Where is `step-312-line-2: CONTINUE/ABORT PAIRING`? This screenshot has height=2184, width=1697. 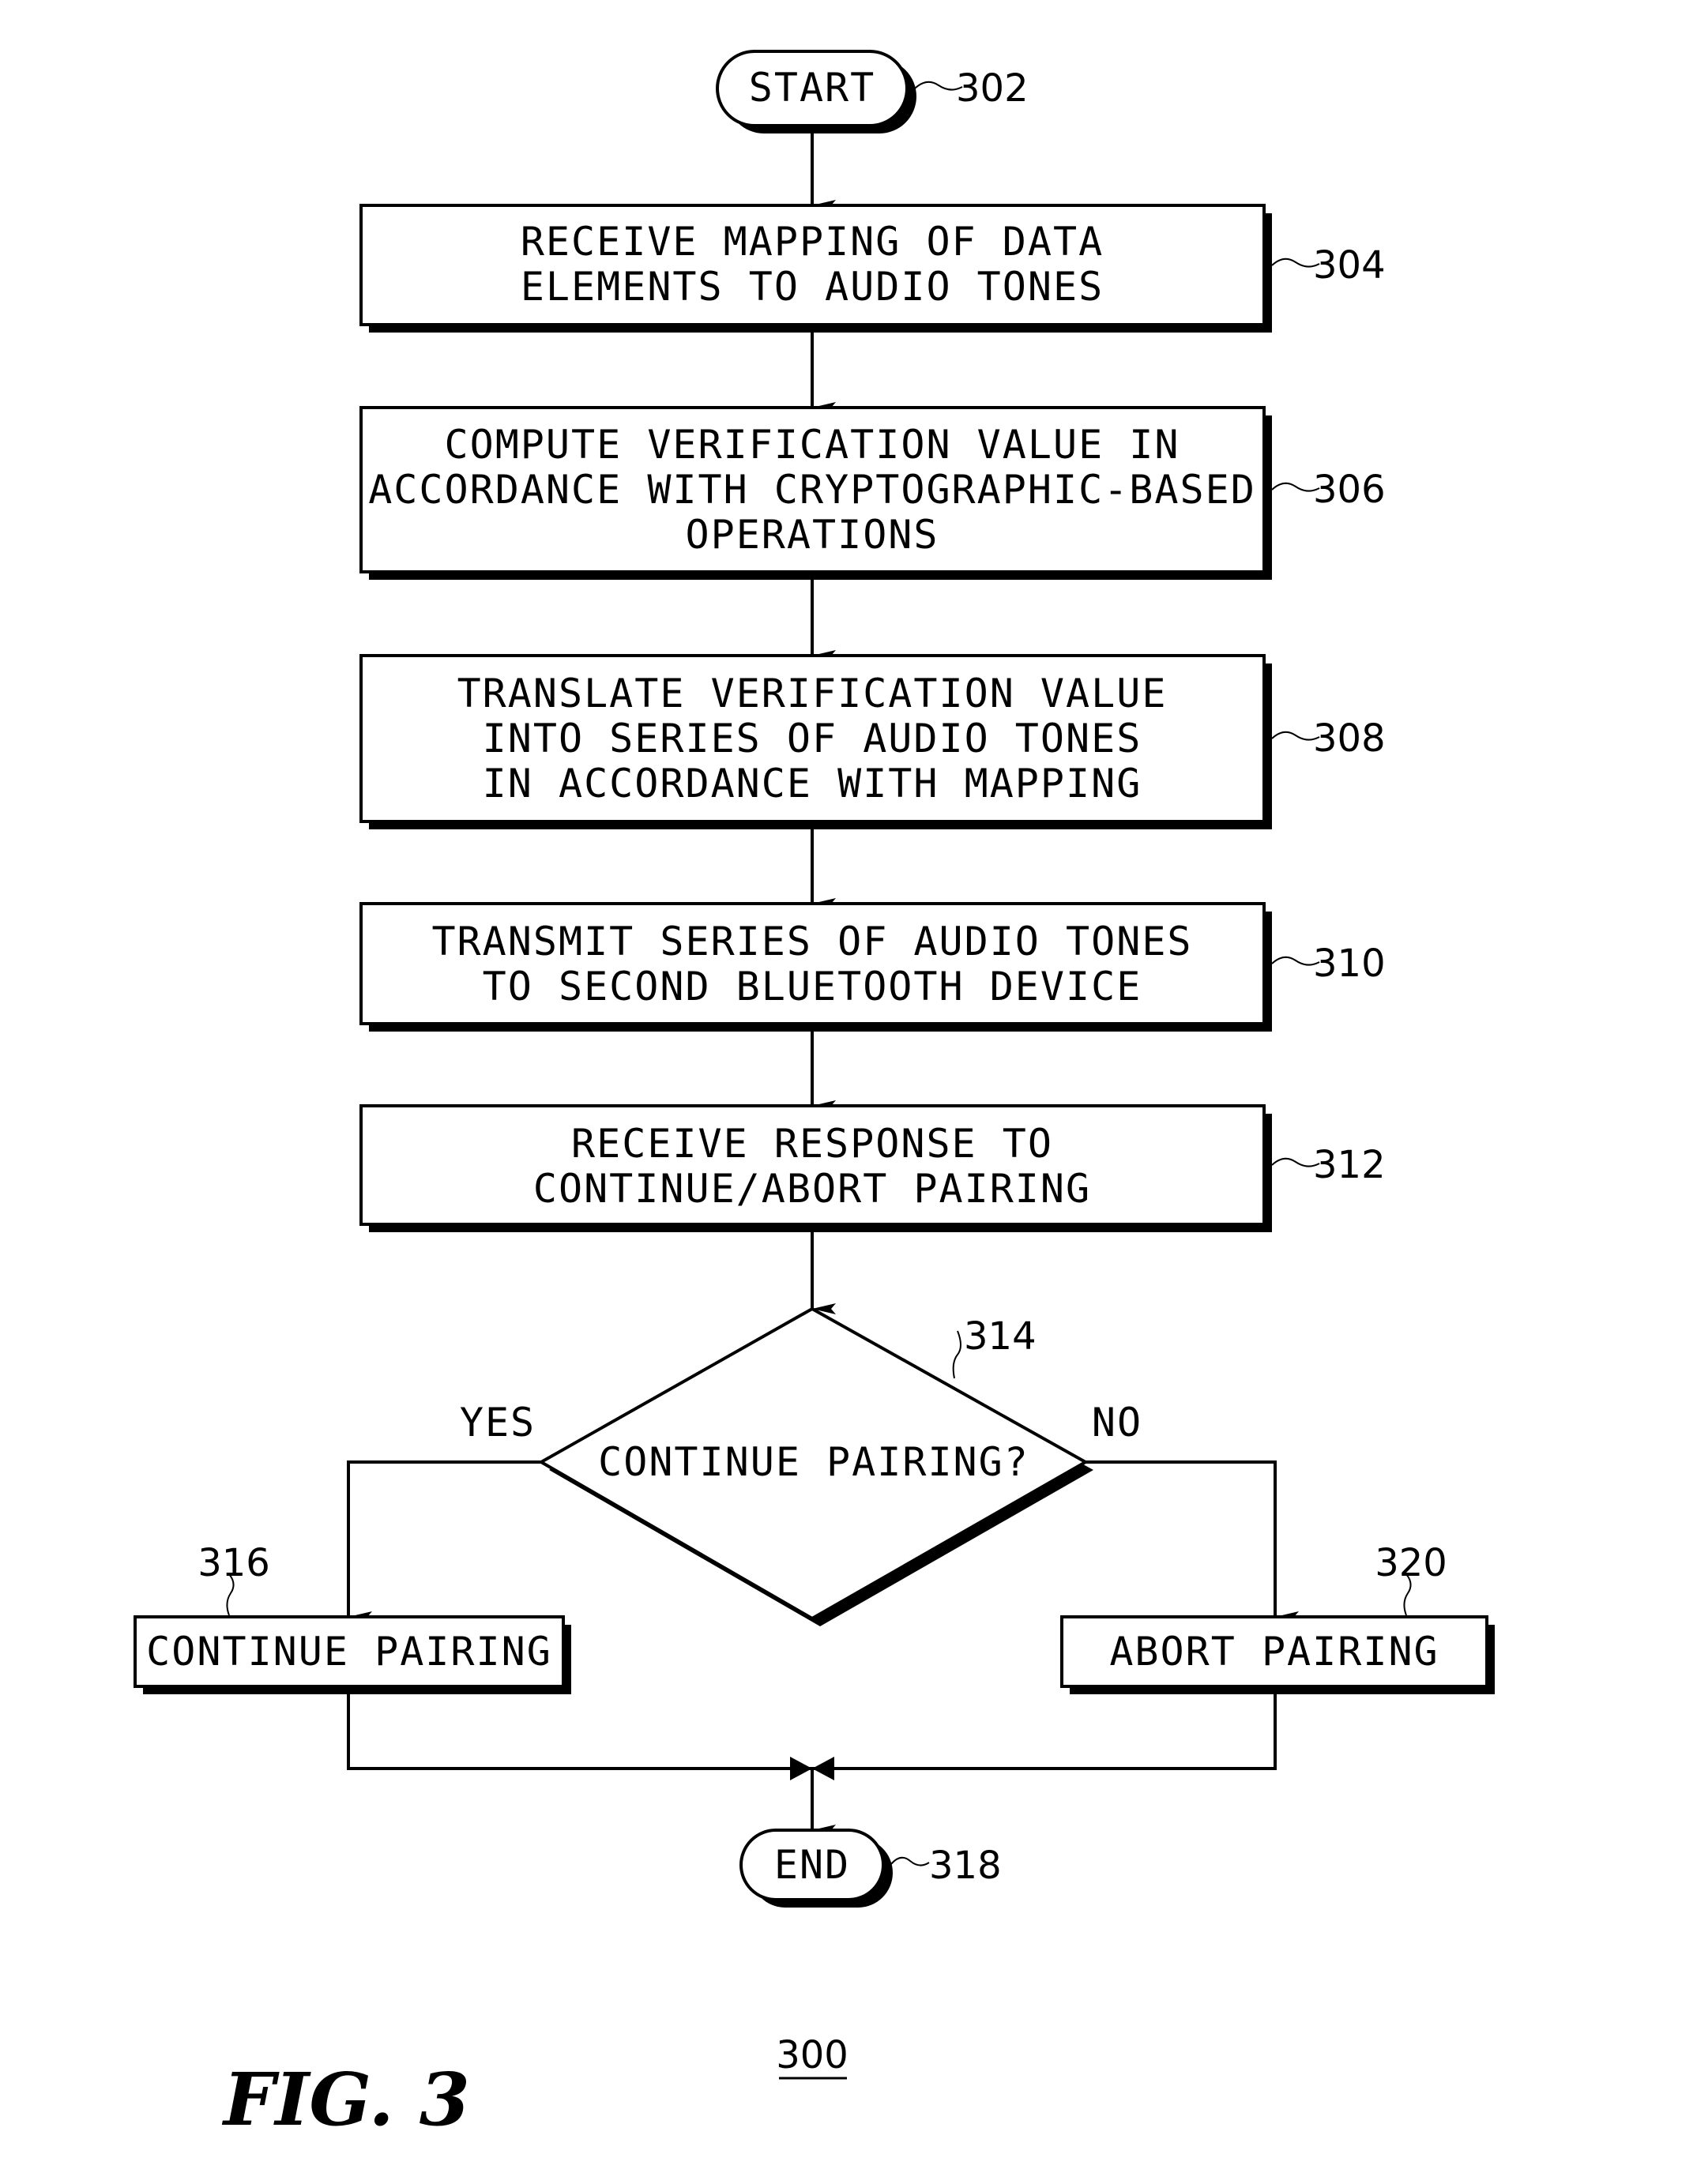
step-312-line-2: CONTINUE/ABORT PAIRING is located at coordinates (812, 1189).